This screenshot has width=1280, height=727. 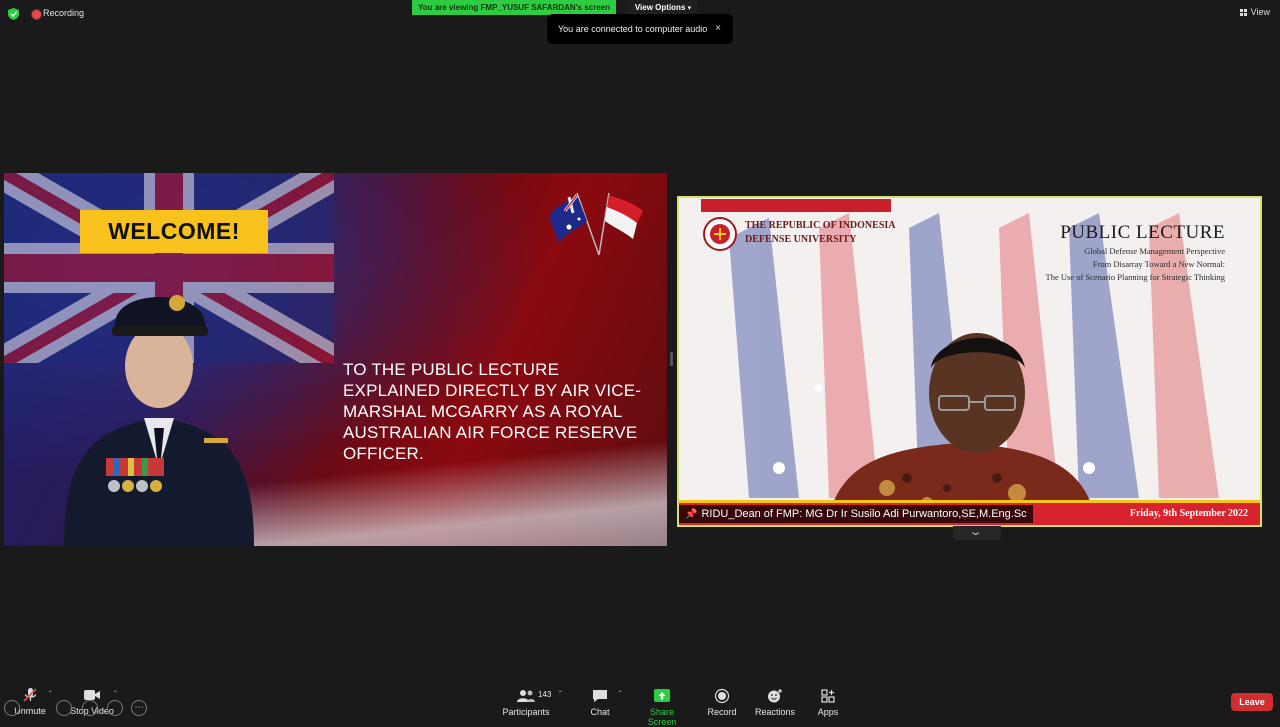 I want to click on lecture-title: PUBLIC LECTURE, so click(x=1142, y=232).